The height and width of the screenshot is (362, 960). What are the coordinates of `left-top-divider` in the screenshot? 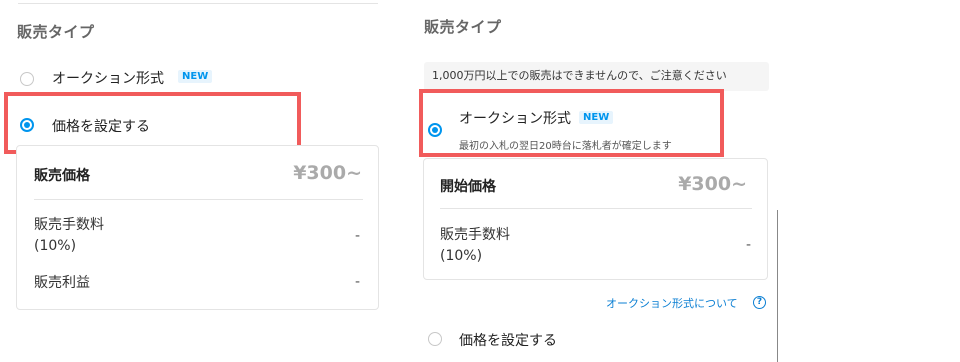 It's located at (198, 3).